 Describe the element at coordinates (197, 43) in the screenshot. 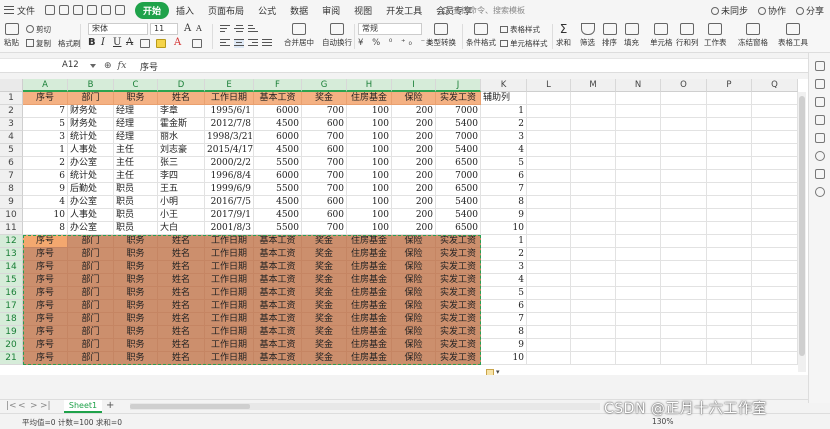

I see `clear-format-icon` at that location.